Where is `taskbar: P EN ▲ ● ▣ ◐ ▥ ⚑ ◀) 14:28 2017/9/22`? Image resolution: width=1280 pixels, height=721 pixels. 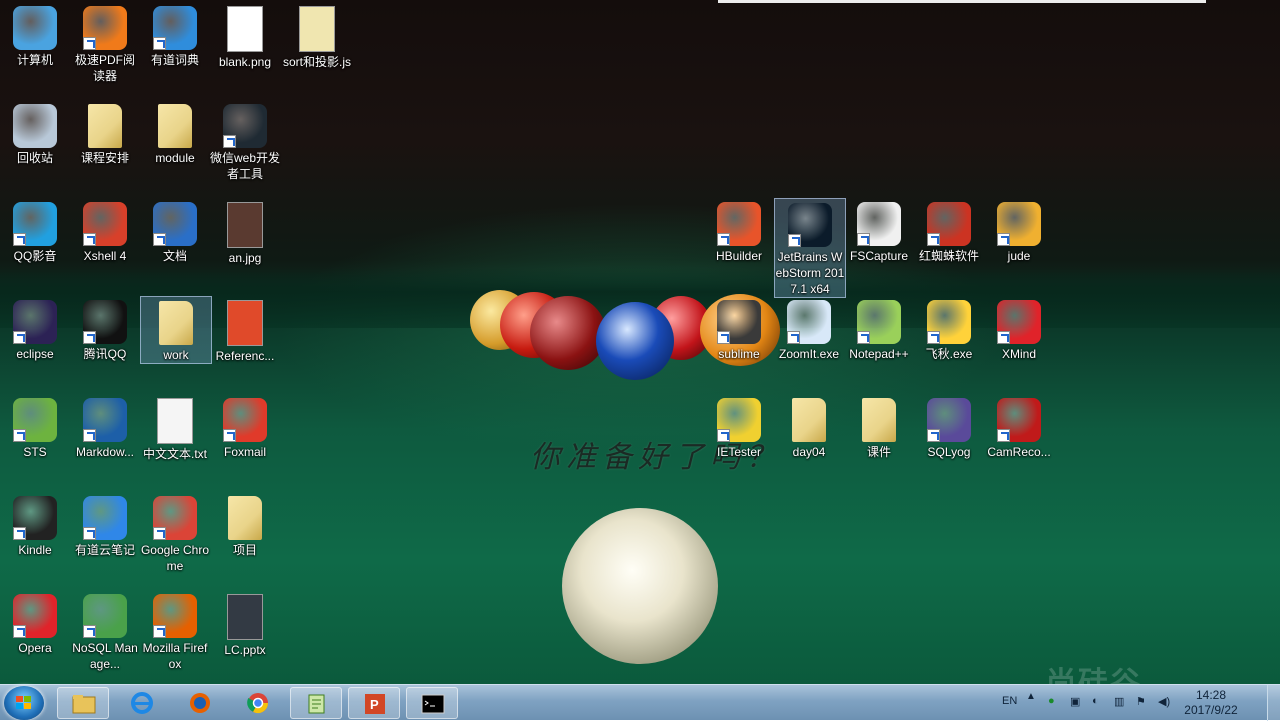 taskbar: P EN ▲ ● ▣ ◐ ▥ ⚑ ◀) 14:28 2017/9/22 is located at coordinates (640, 702).